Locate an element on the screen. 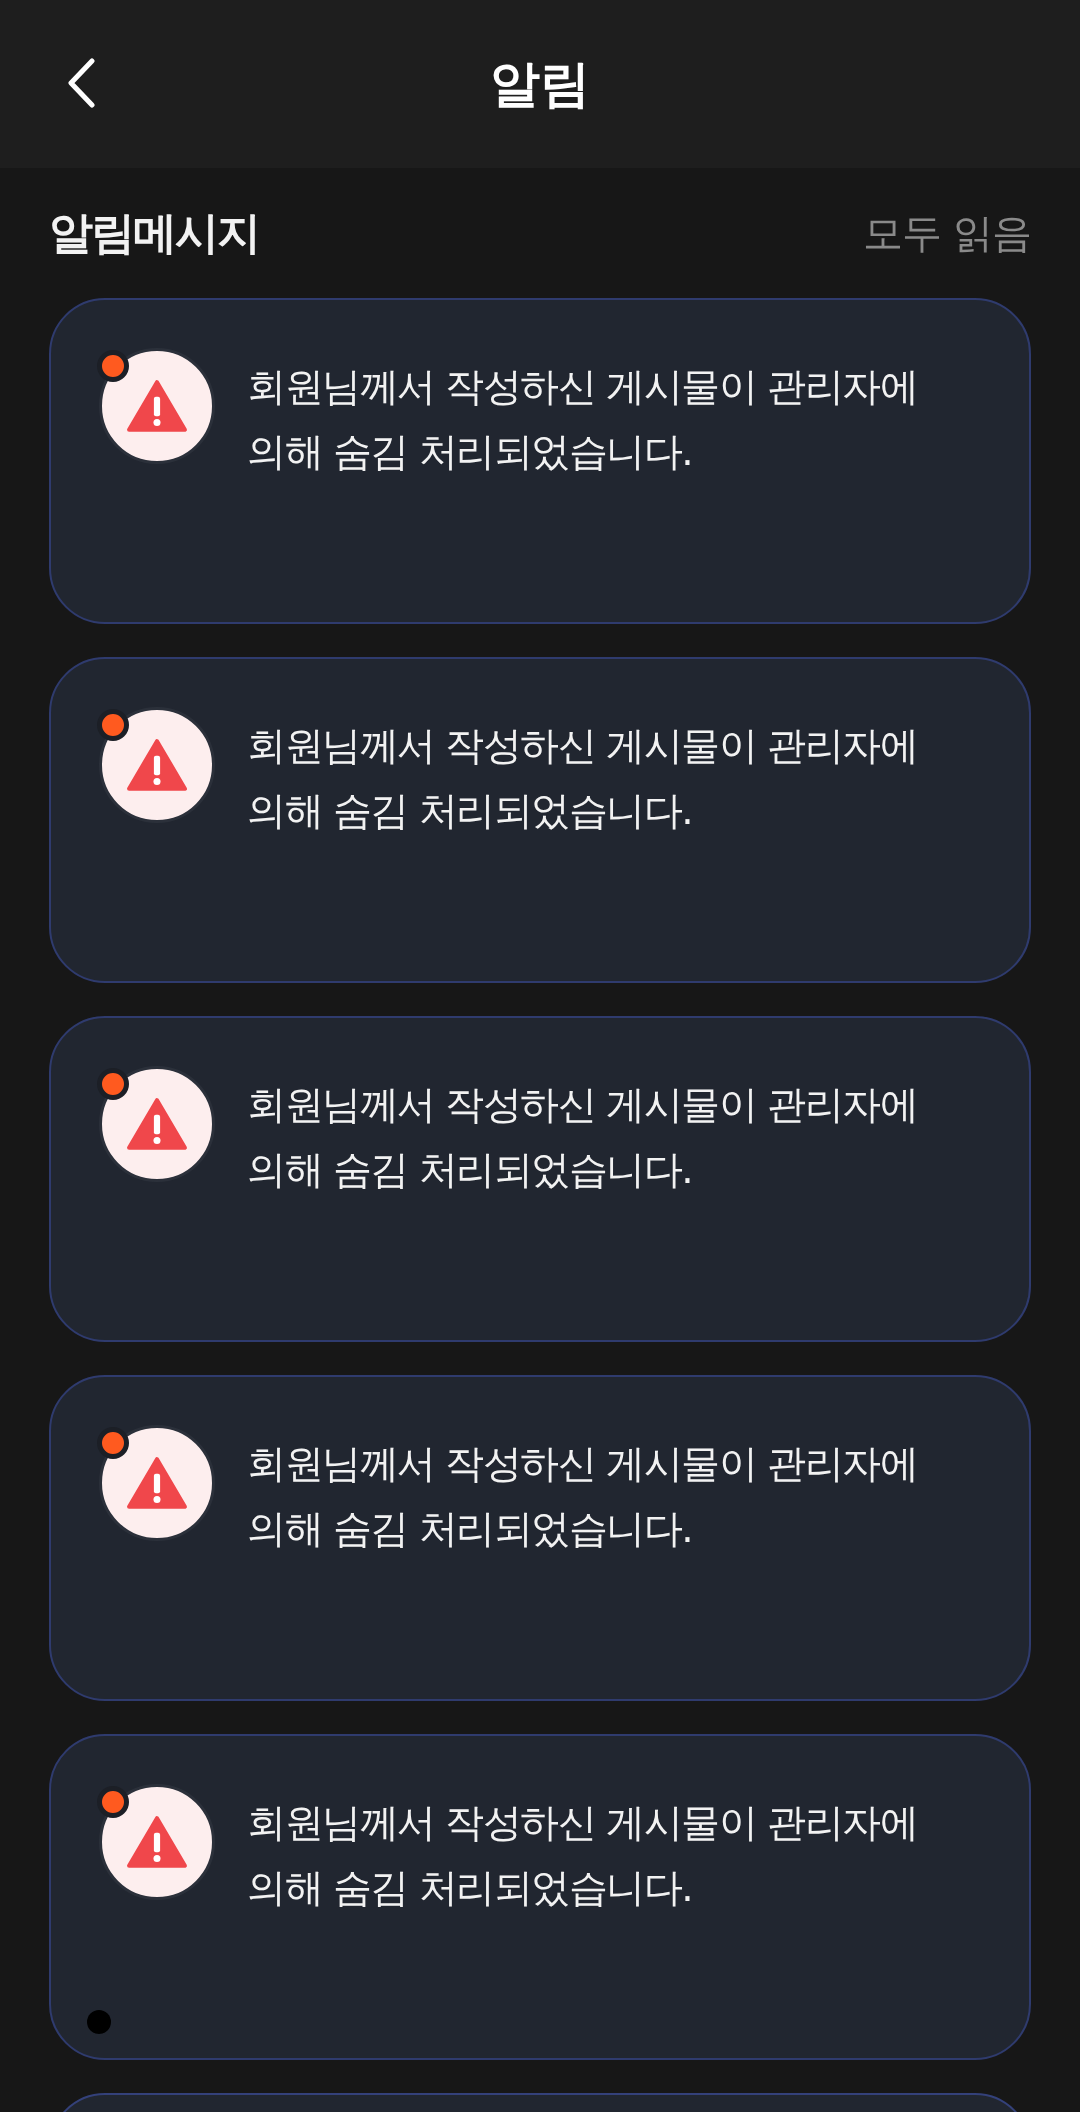 Image resolution: width=1080 pixels, height=2112 pixels. back-button is located at coordinates (81, 83).